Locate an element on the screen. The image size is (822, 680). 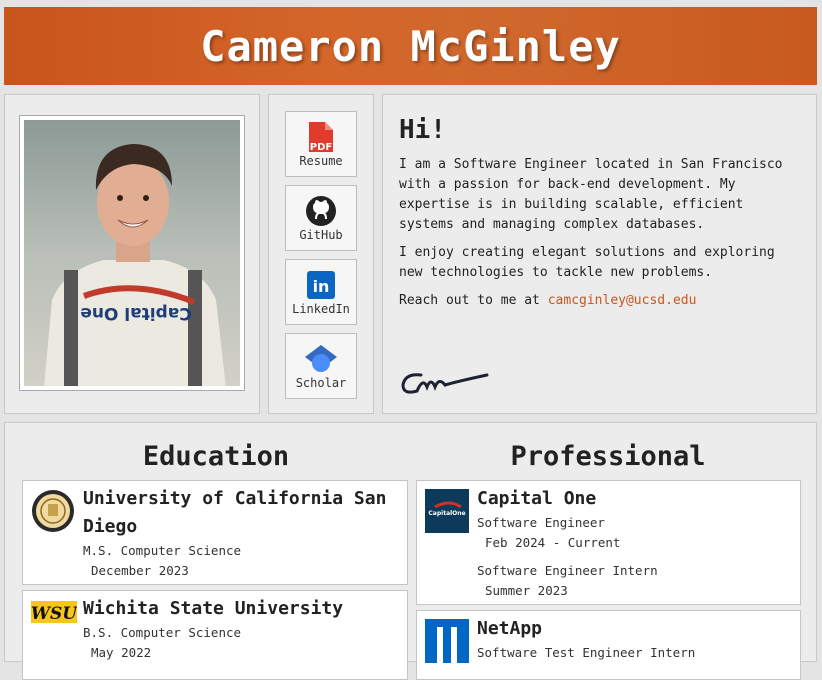
github-icon is located at coordinates (321, 211).